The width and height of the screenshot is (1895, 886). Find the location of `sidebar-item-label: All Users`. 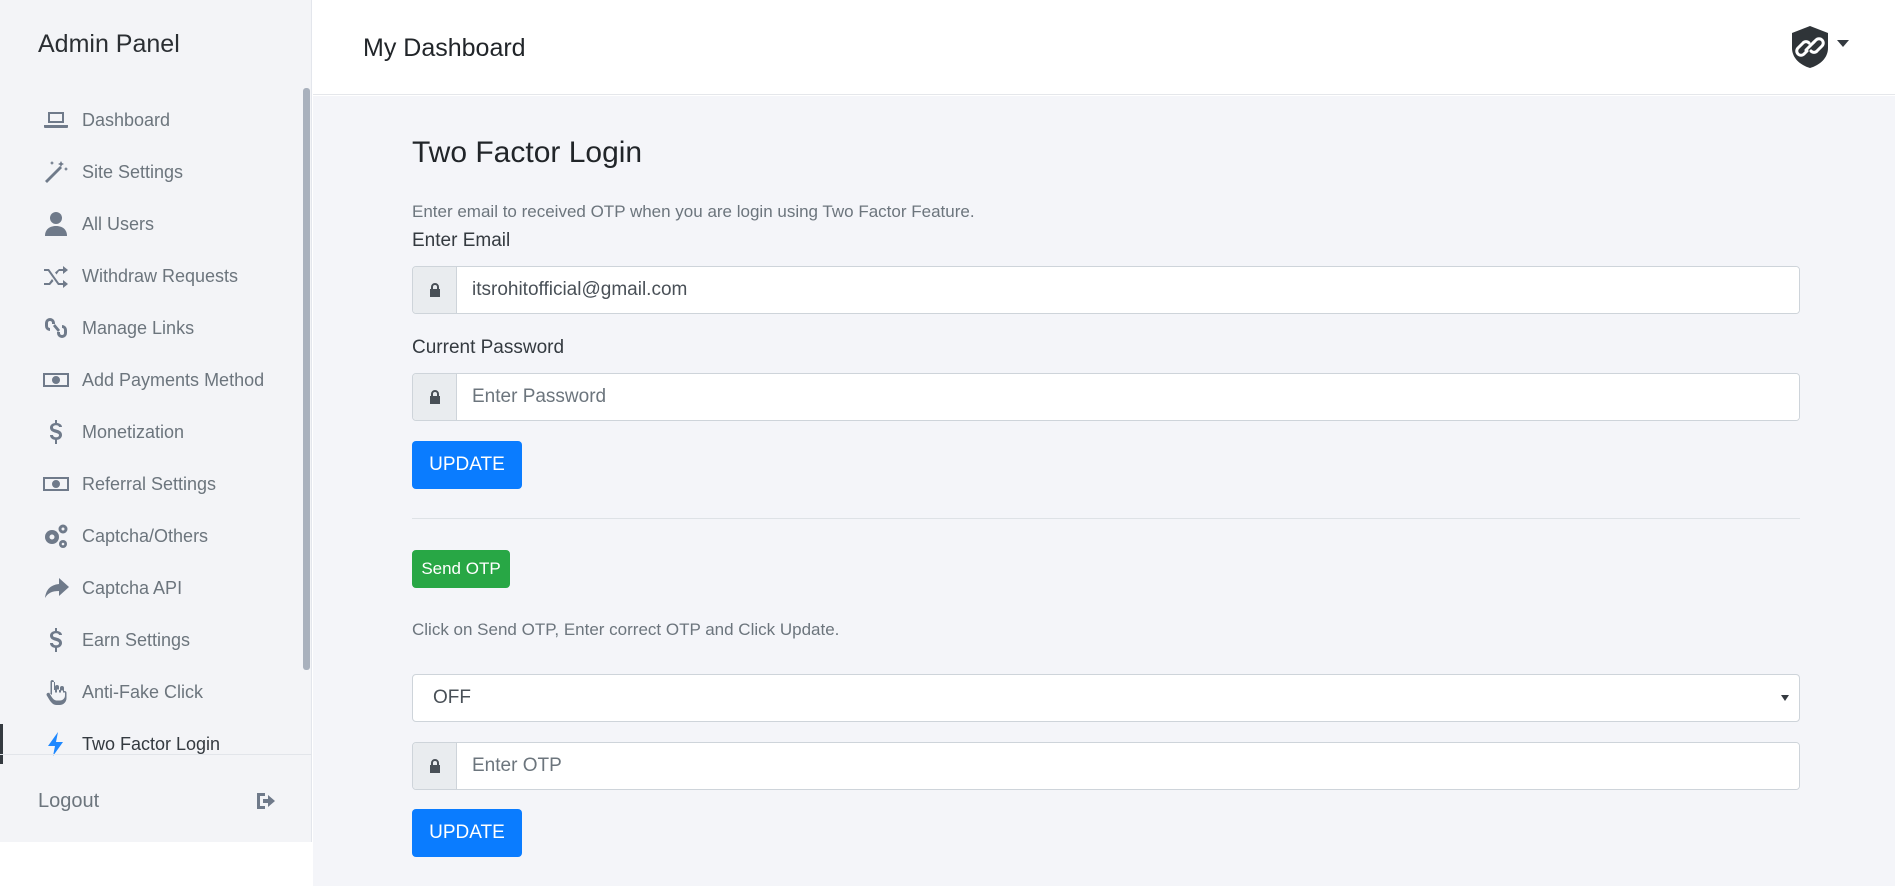

sidebar-item-label: All Users is located at coordinates (118, 223).